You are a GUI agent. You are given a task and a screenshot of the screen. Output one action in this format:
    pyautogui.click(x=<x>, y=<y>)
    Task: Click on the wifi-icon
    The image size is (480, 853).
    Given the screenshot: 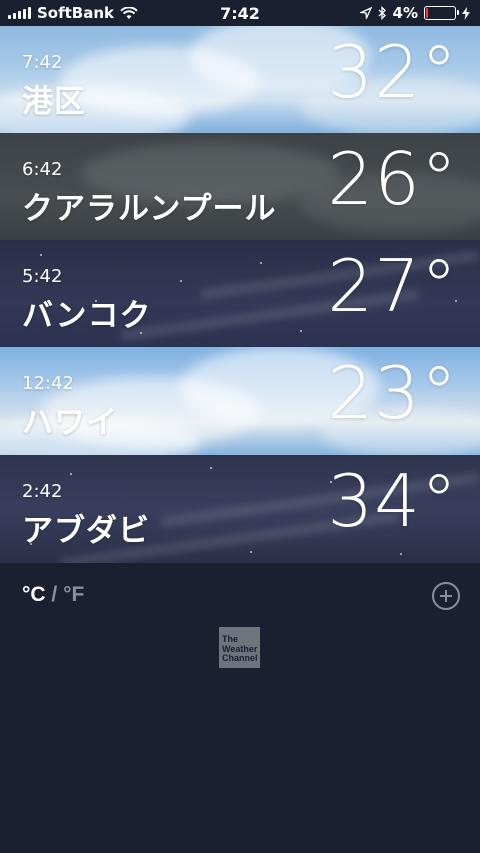 What is the action you would take?
    pyautogui.click(x=129, y=12)
    